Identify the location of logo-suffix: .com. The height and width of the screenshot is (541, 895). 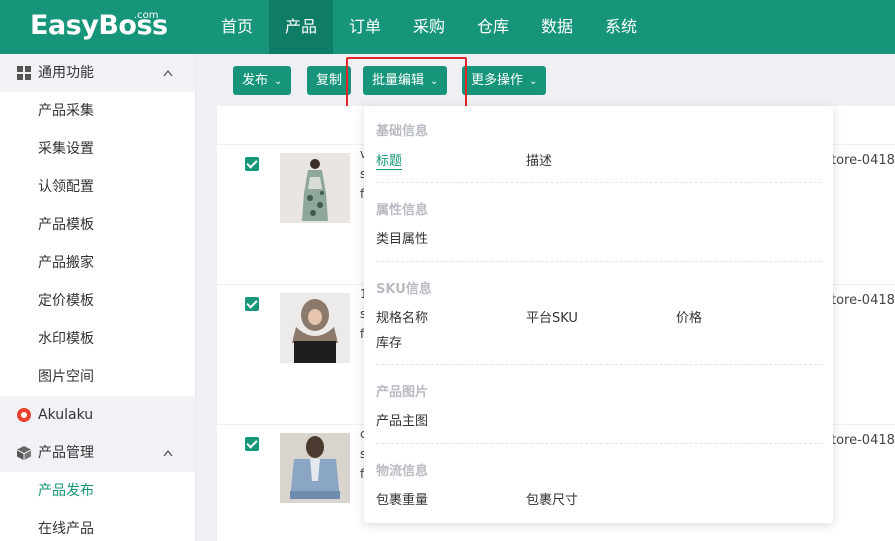
(146, 15).